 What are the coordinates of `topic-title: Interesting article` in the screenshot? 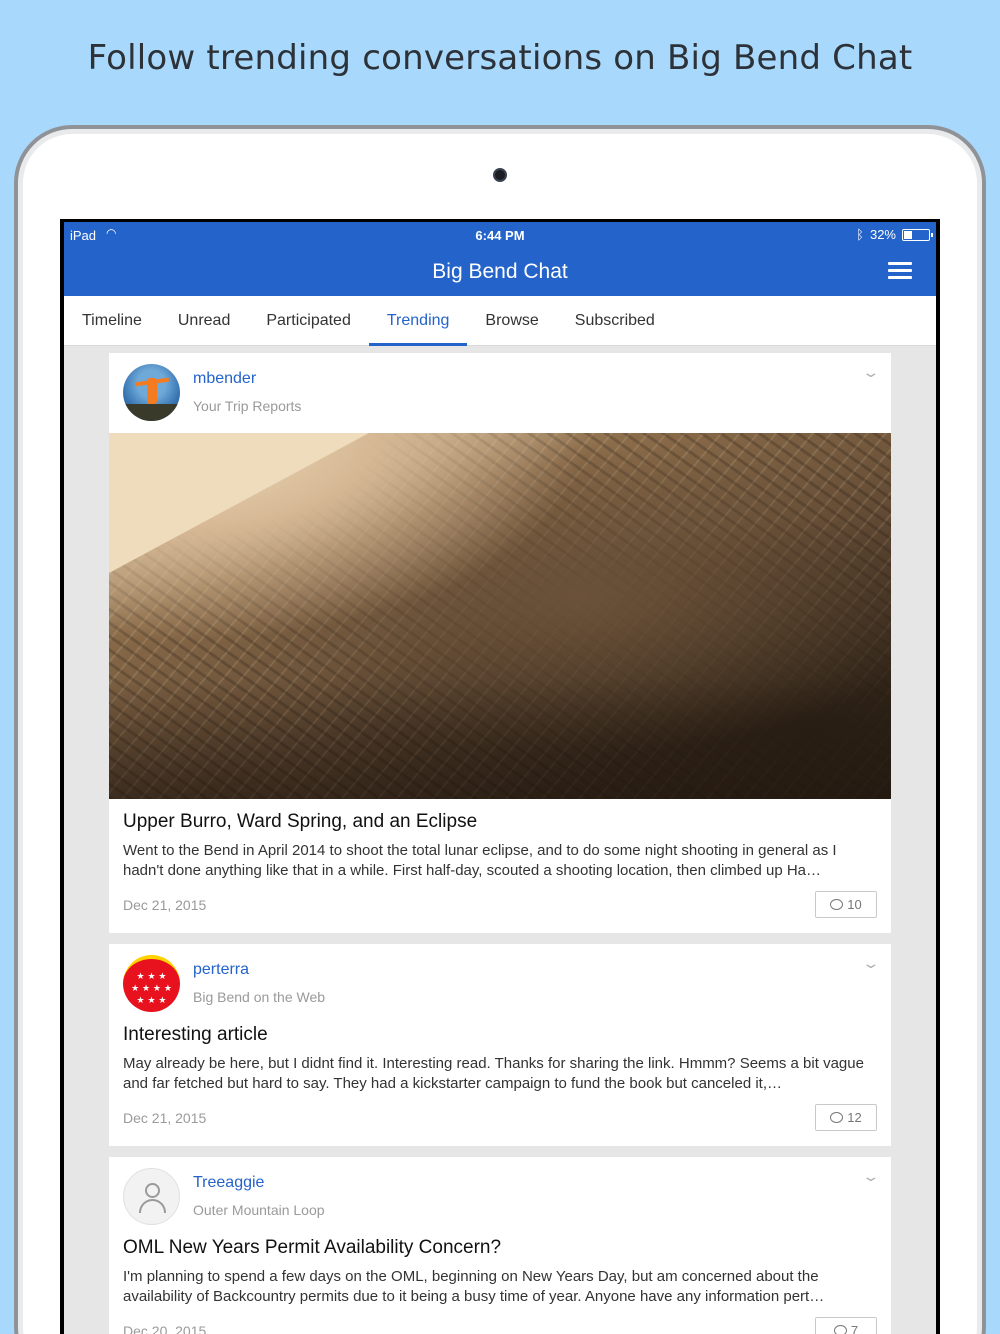 It's located at (500, 1035).